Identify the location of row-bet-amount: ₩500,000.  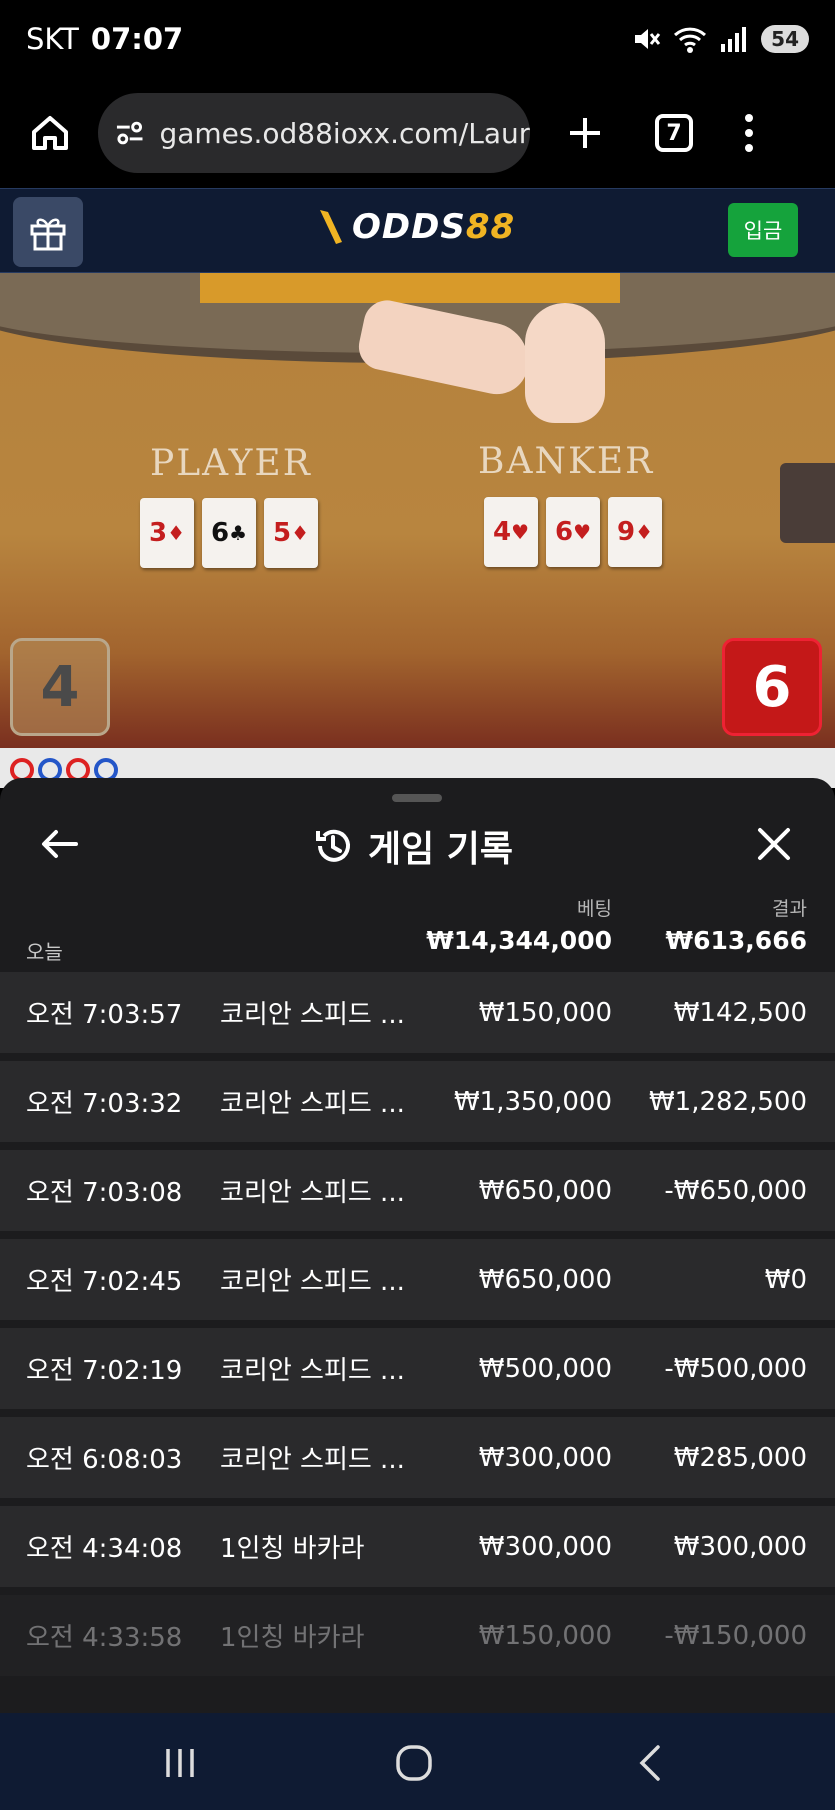
(545, 1368).